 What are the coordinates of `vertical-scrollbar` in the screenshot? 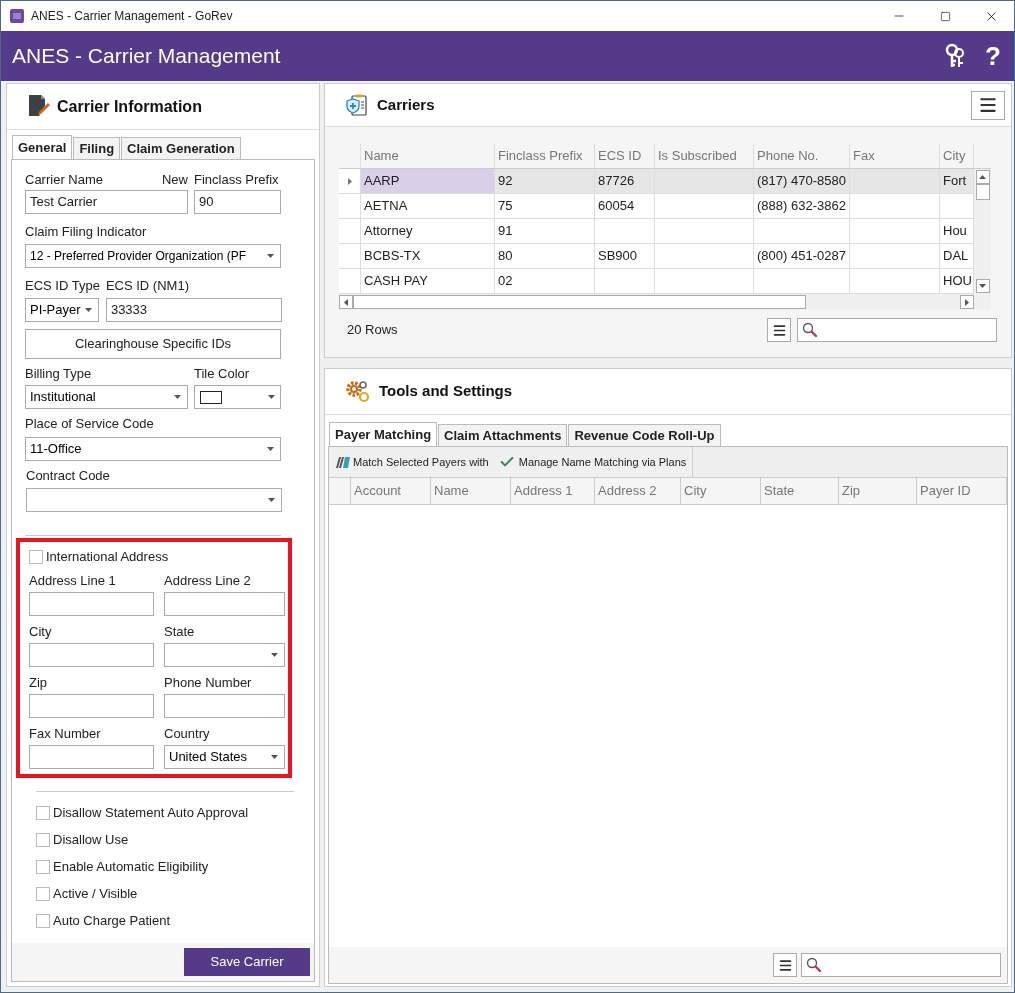 It's located at (982, 231).